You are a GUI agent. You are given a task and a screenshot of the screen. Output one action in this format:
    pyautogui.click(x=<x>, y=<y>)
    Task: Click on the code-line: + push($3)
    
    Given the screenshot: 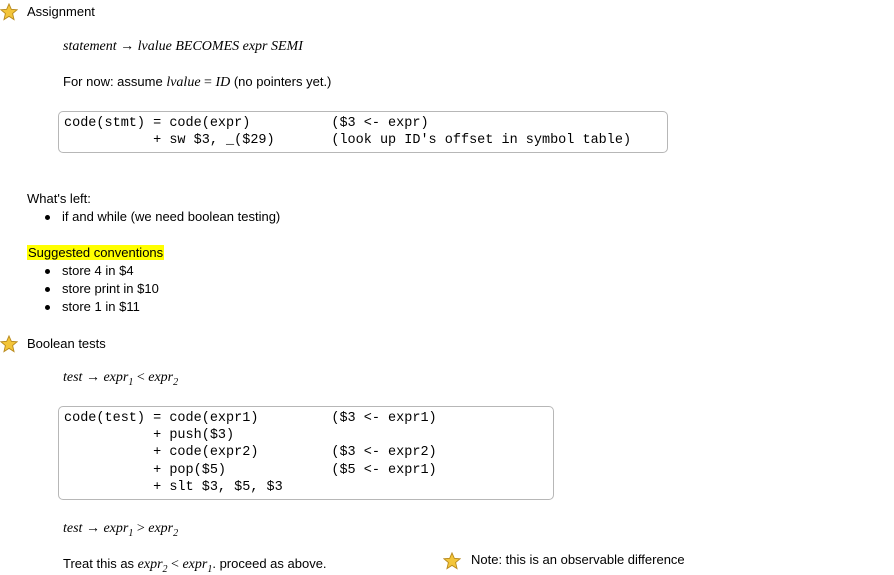 What is the action you would take?
    pyautogui.click(x=149, y=435)
    